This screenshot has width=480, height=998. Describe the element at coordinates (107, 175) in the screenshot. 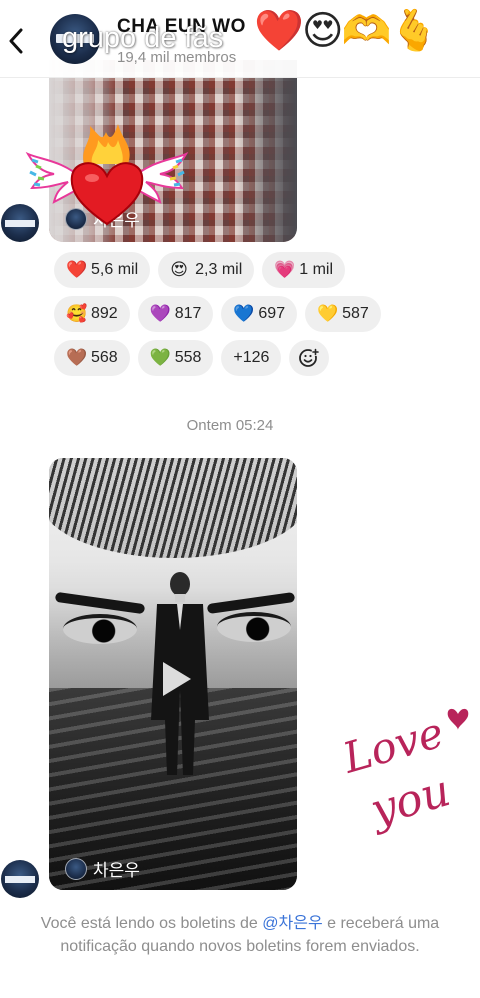

I see `winged-heart-sticker` at that location.